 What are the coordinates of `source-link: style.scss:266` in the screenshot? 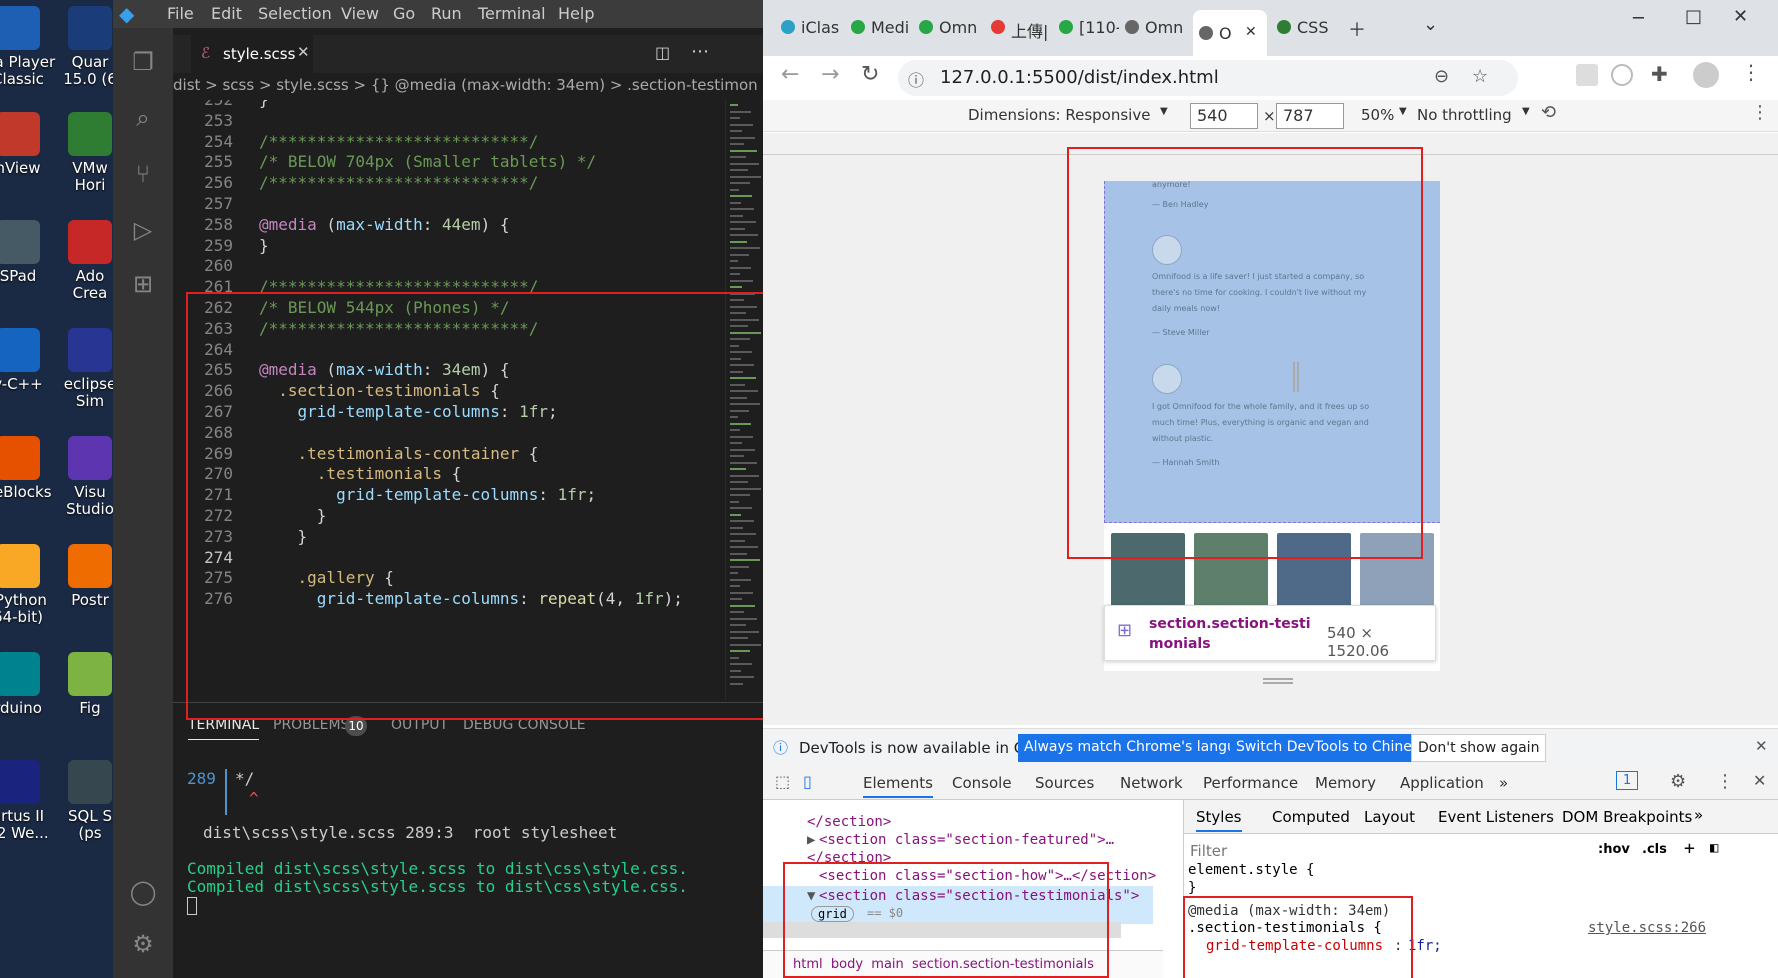 It's located at (1647, 928).